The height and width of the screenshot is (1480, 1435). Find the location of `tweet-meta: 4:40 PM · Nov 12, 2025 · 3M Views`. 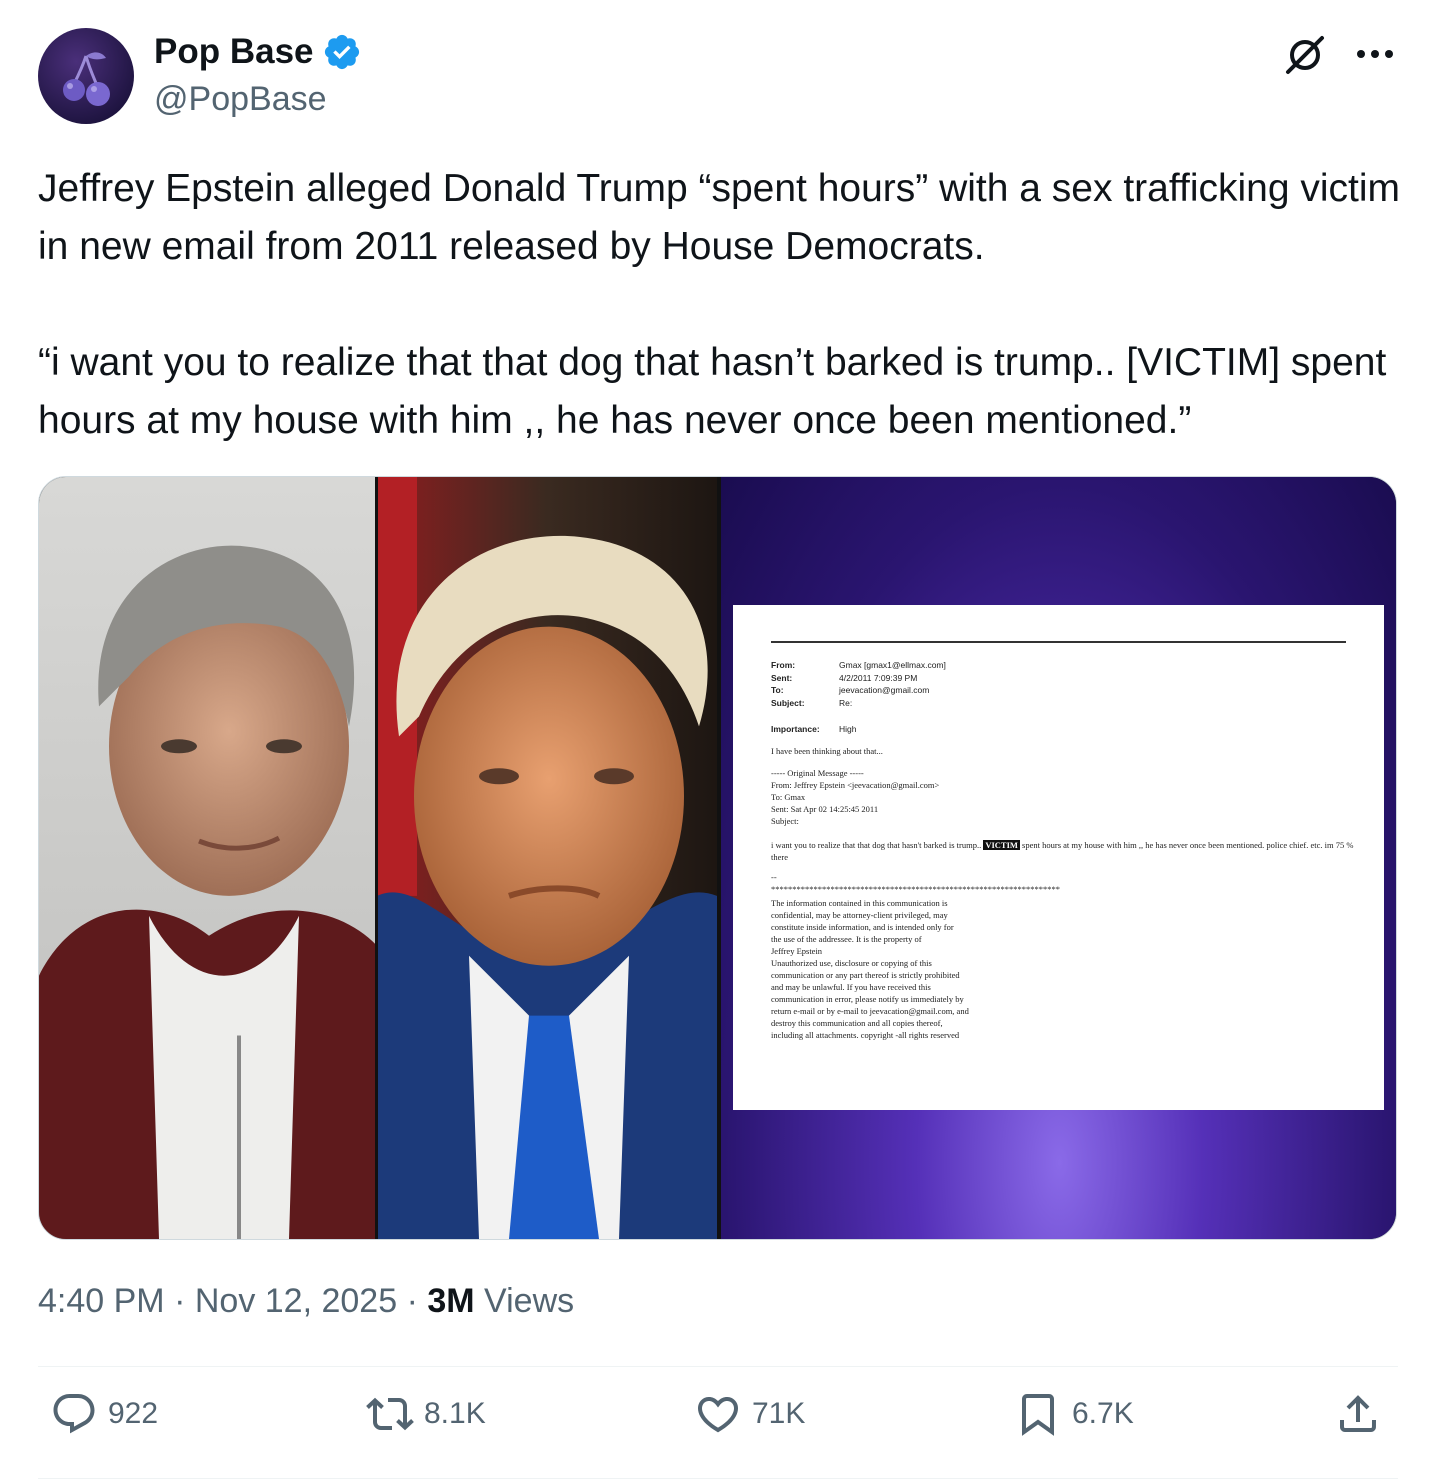

tweet-meta: 4:40 PM · Nov 12, 2025 · 3M Views is located at coordinates (306, 1301).